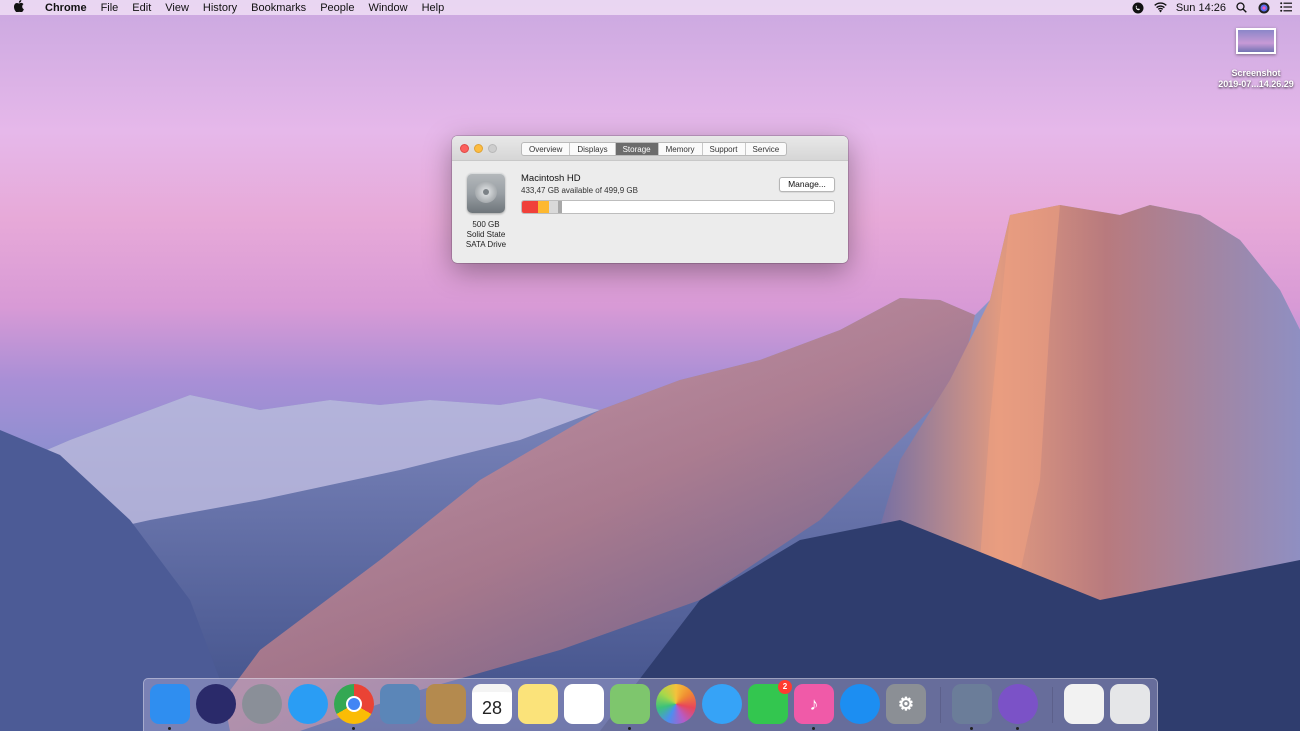 This screenshot has width=1300, height=731. I want to click on system-preferences-glyph: ⚙, so click(906, 703).